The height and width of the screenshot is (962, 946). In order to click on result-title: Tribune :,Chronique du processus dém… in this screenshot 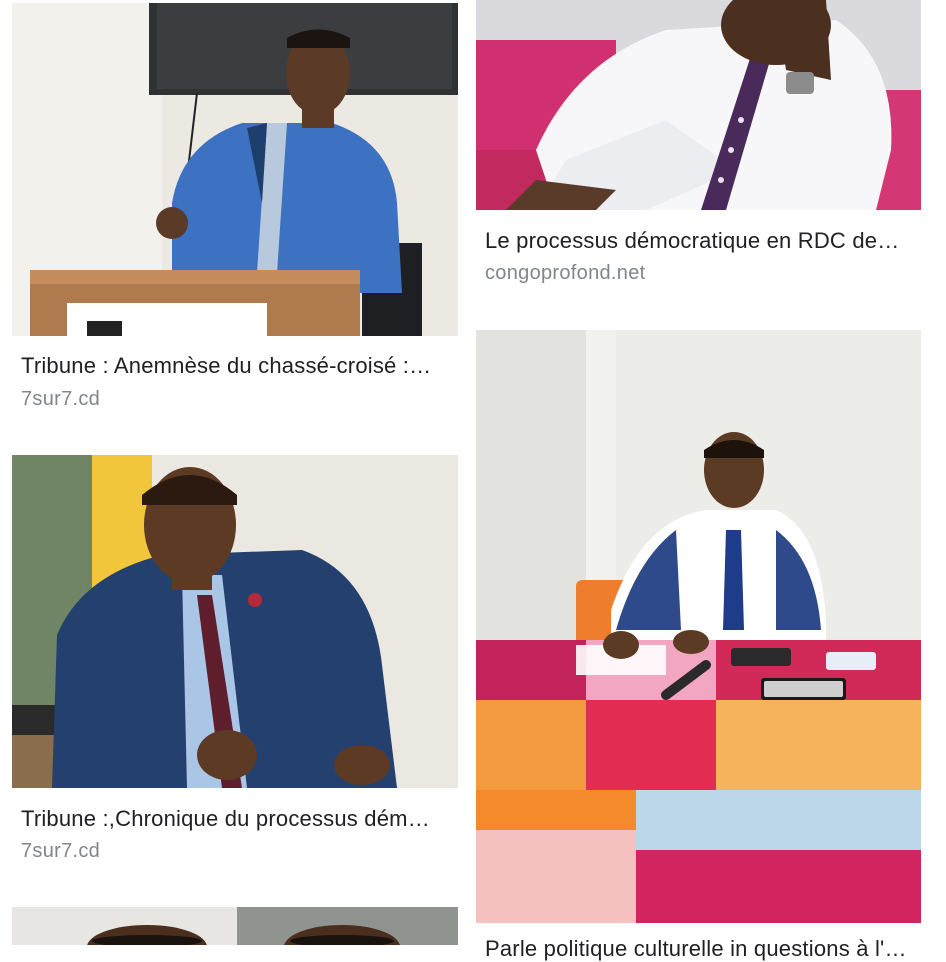, I will do `click(233, 819)`.